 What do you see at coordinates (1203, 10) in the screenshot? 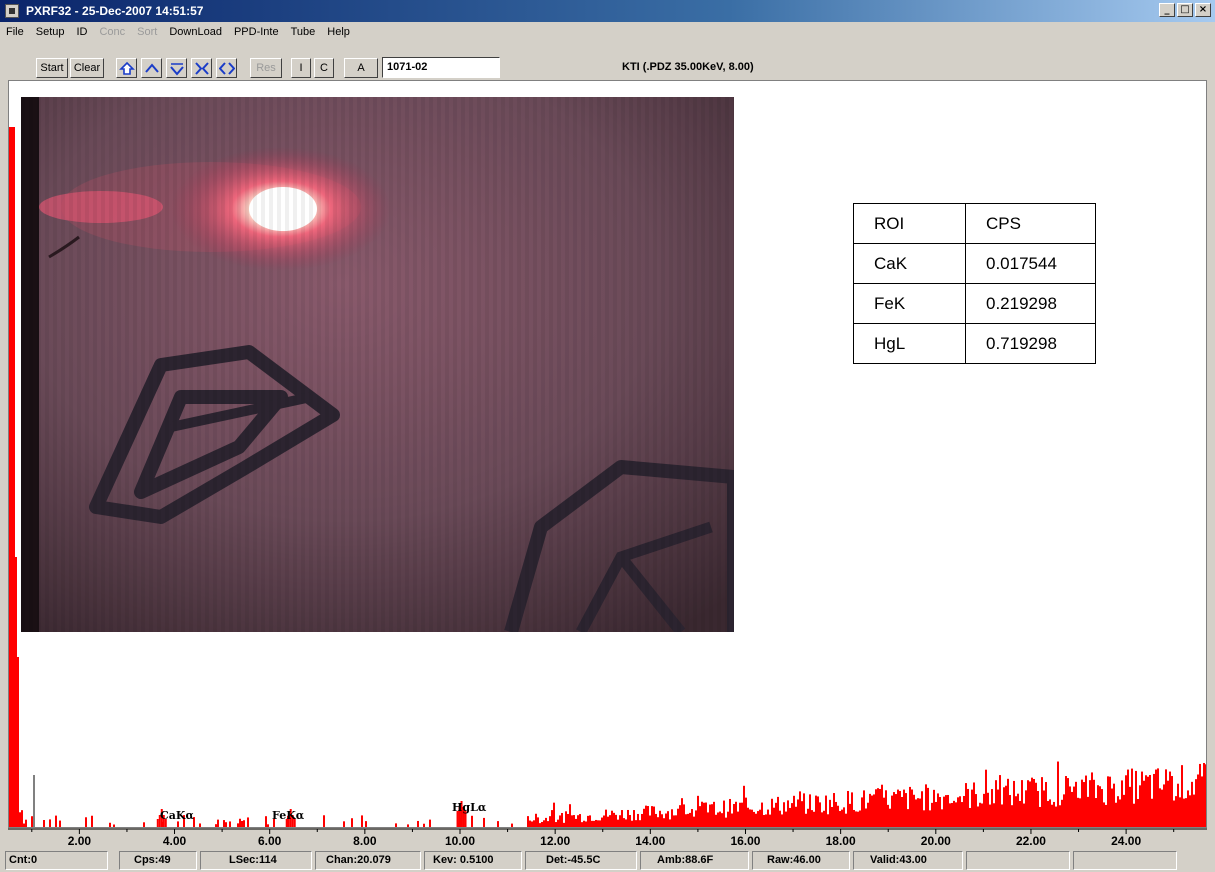
I see `close-button: ×` at bounding box center [1203, 10].